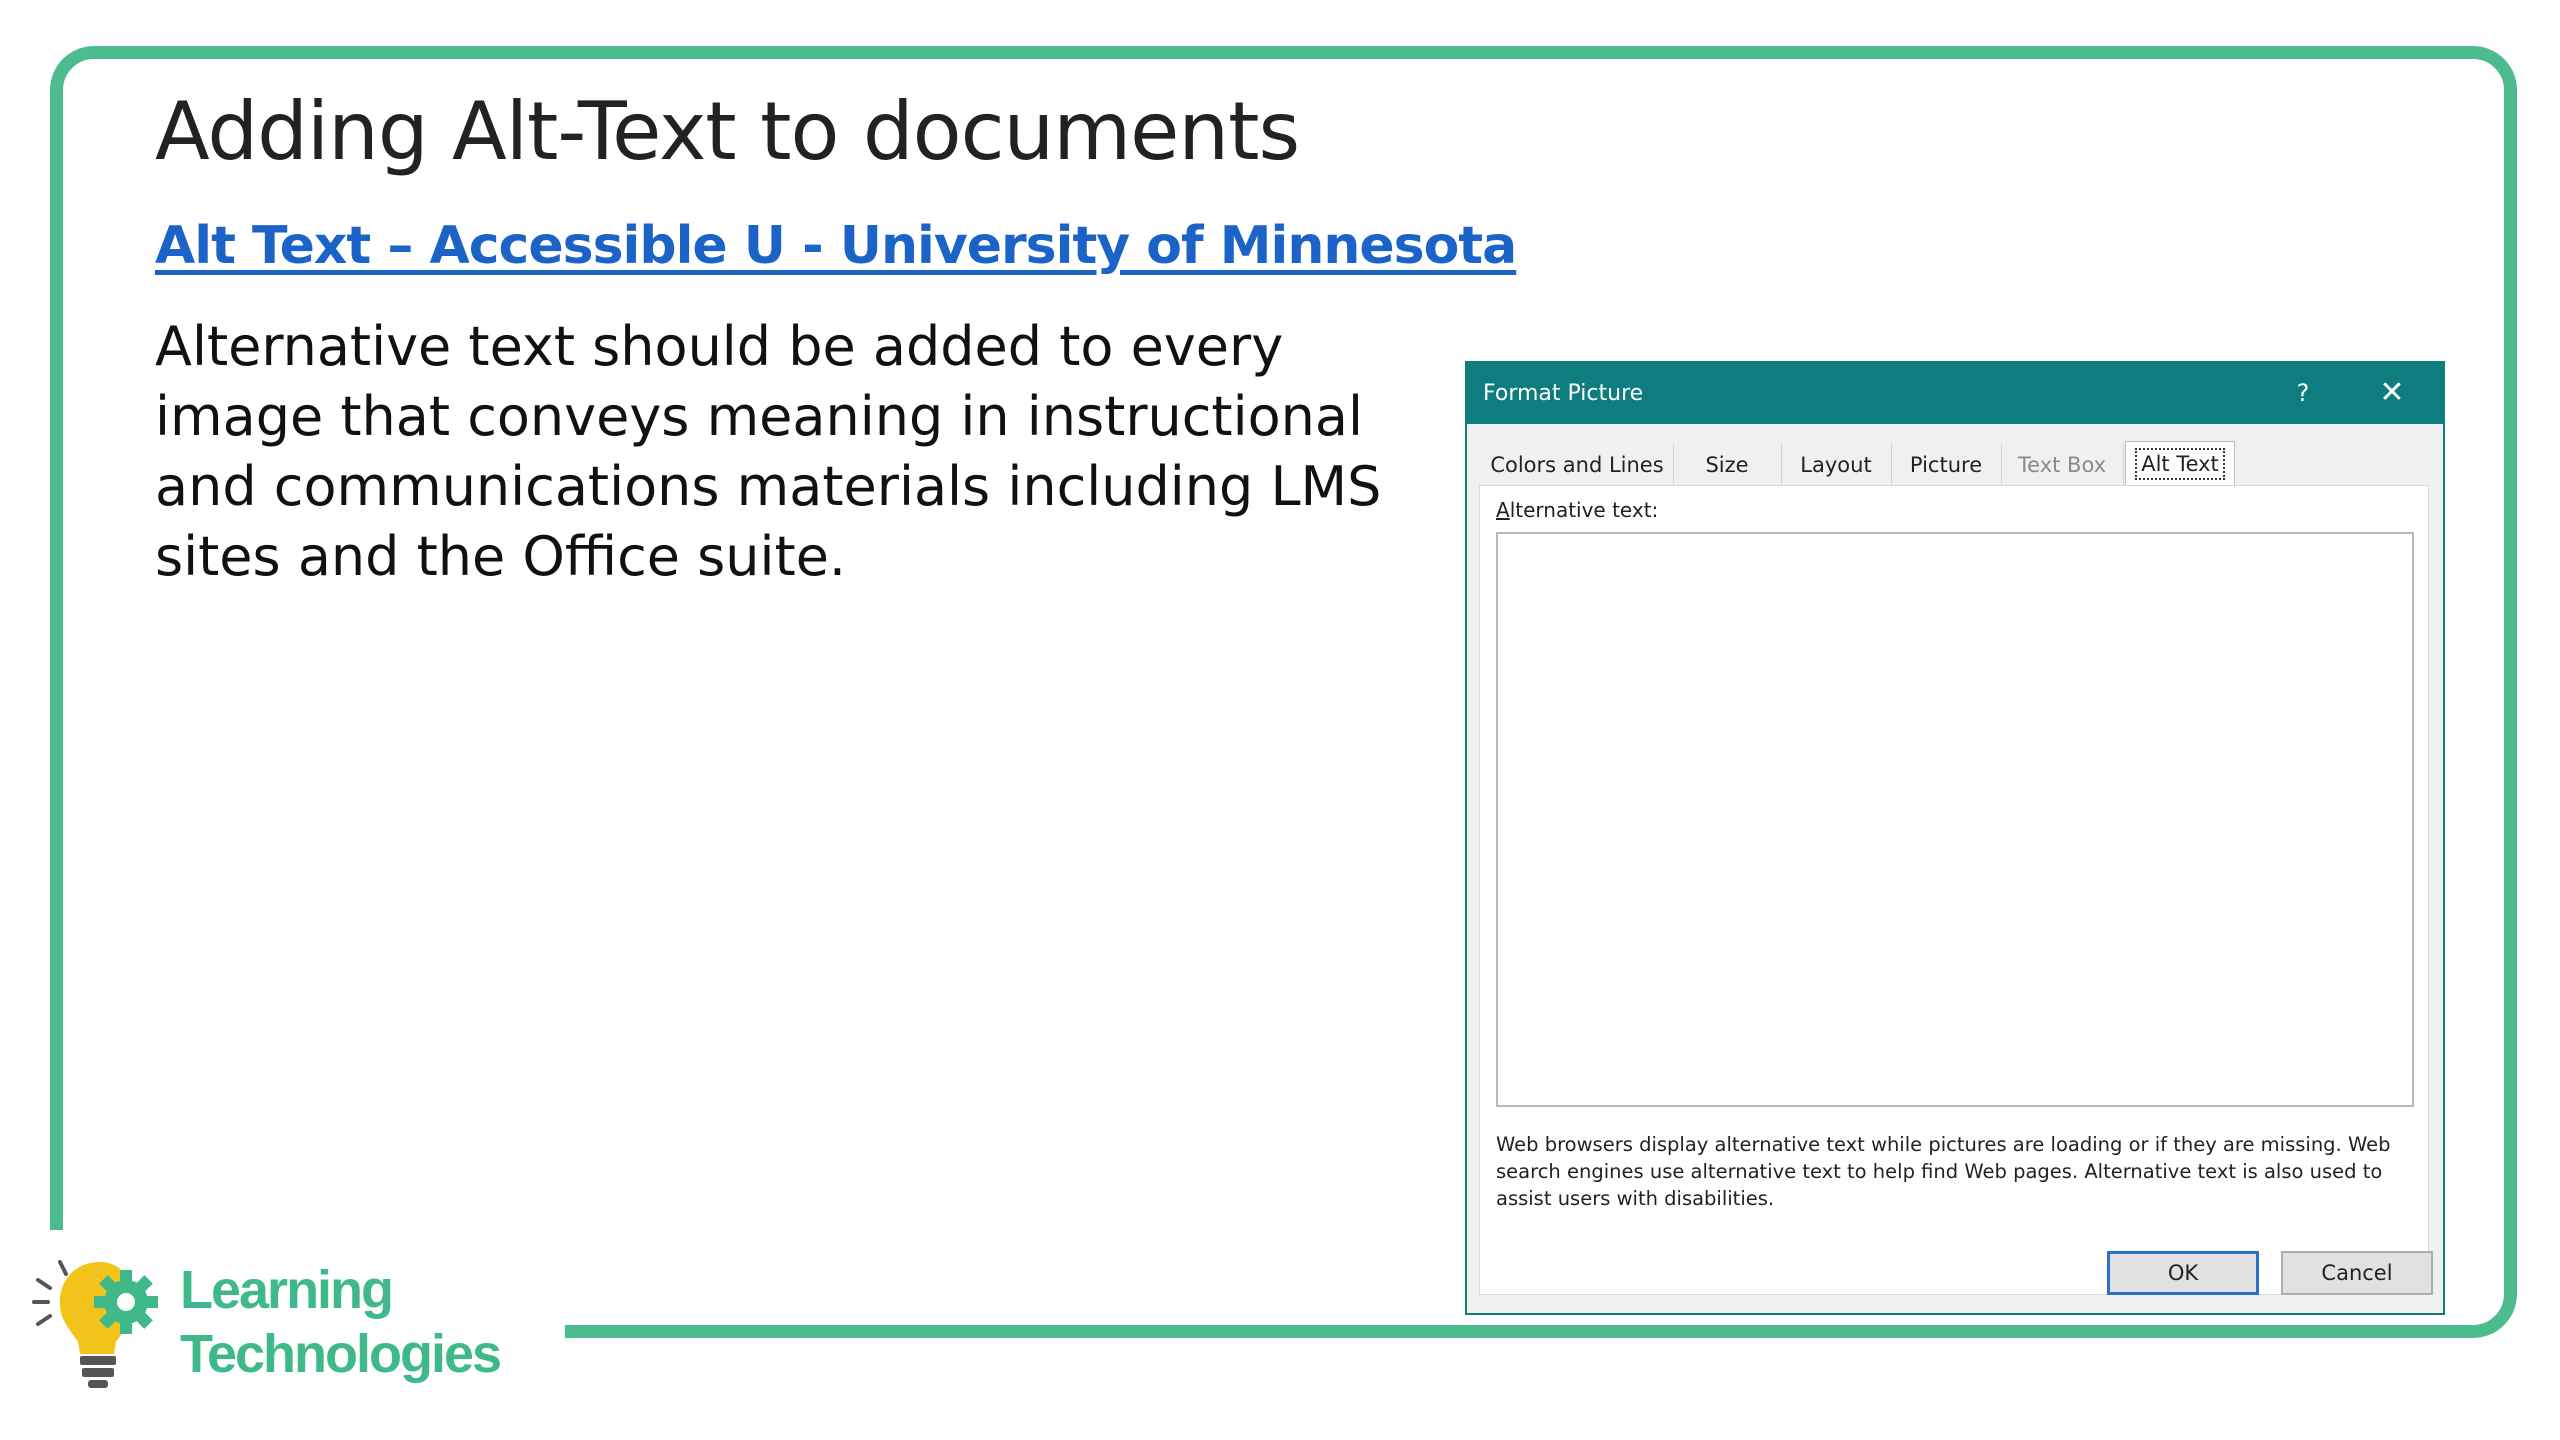 The image size is (2560, 1440). I want to click on tab-alt-text: Alt Text, so click(2180, 463).